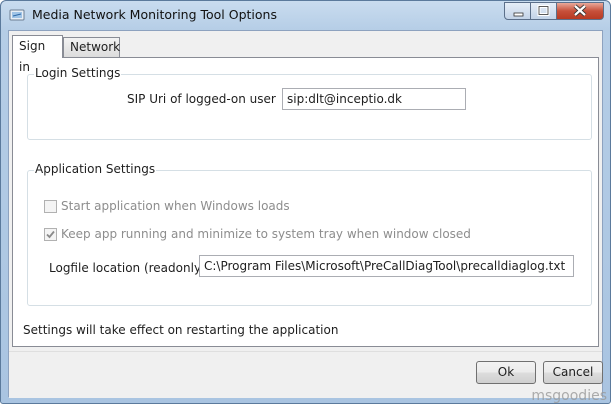 This screenshot has width=613, height=406. I want to click on sip-uri-field: sip:dlt@inceptio.dk, so click(374, 99).